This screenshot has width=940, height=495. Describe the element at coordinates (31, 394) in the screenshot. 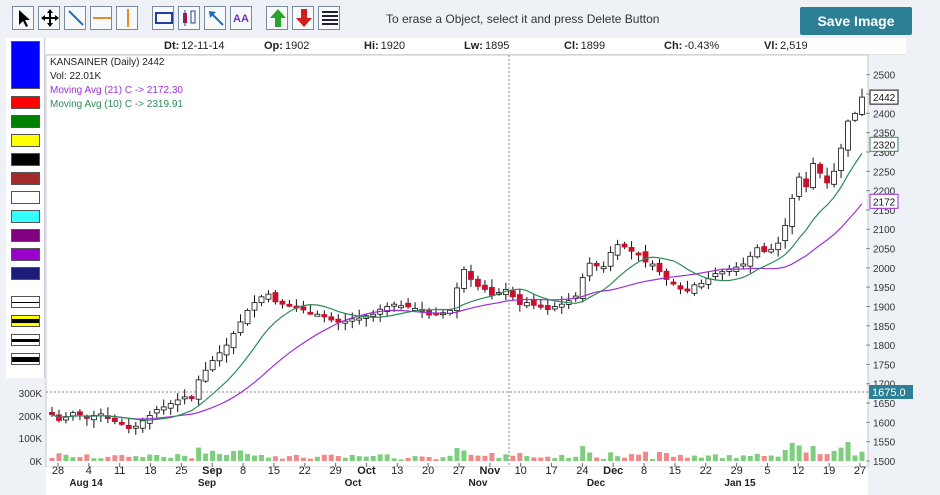

I see `volume-tick-label: 300K` at that location.